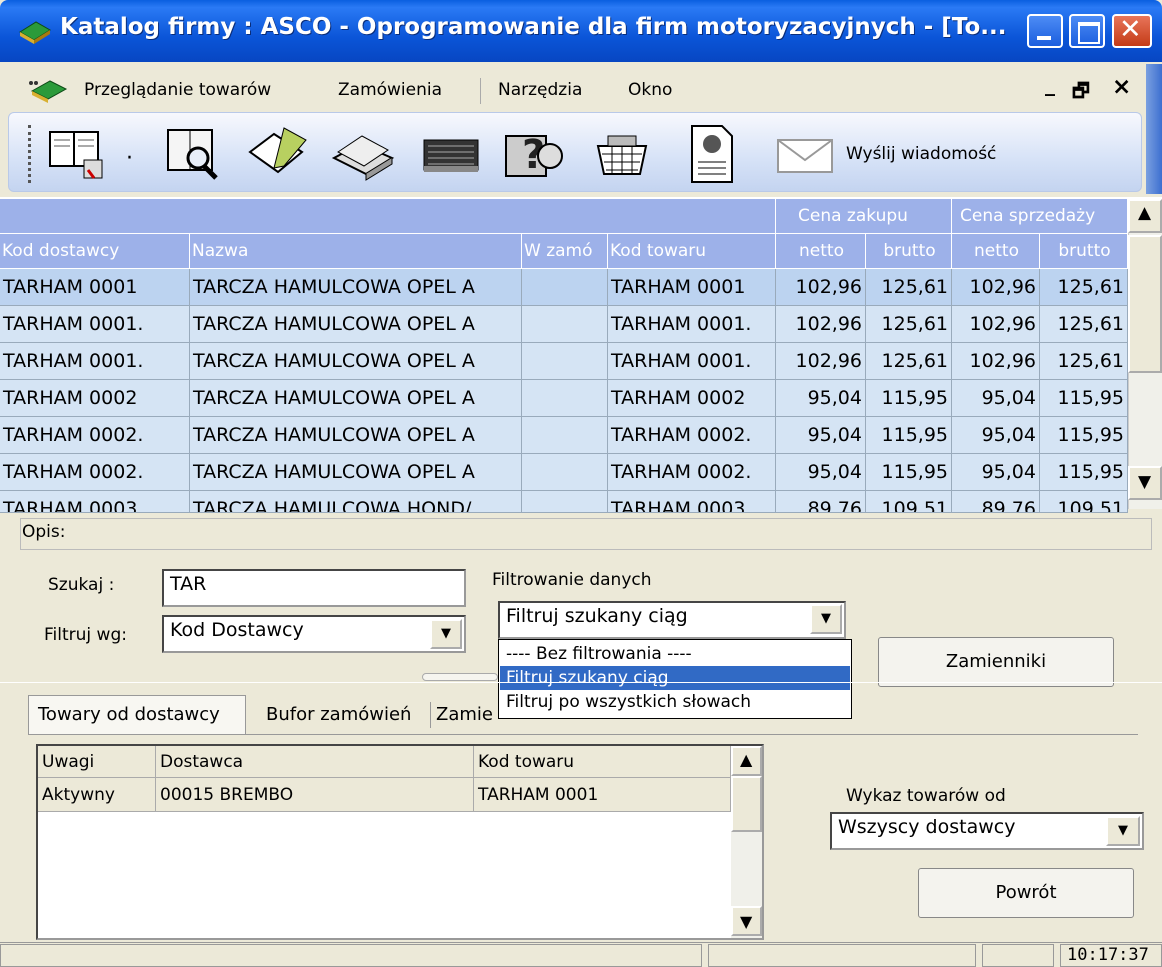 This screenshot has height=967, width=1162. What do you see at coordinates (314, 634) in the screenshot?
I see `filter-by-select: Kod Dostawcy` at bounding box center [314, 634].